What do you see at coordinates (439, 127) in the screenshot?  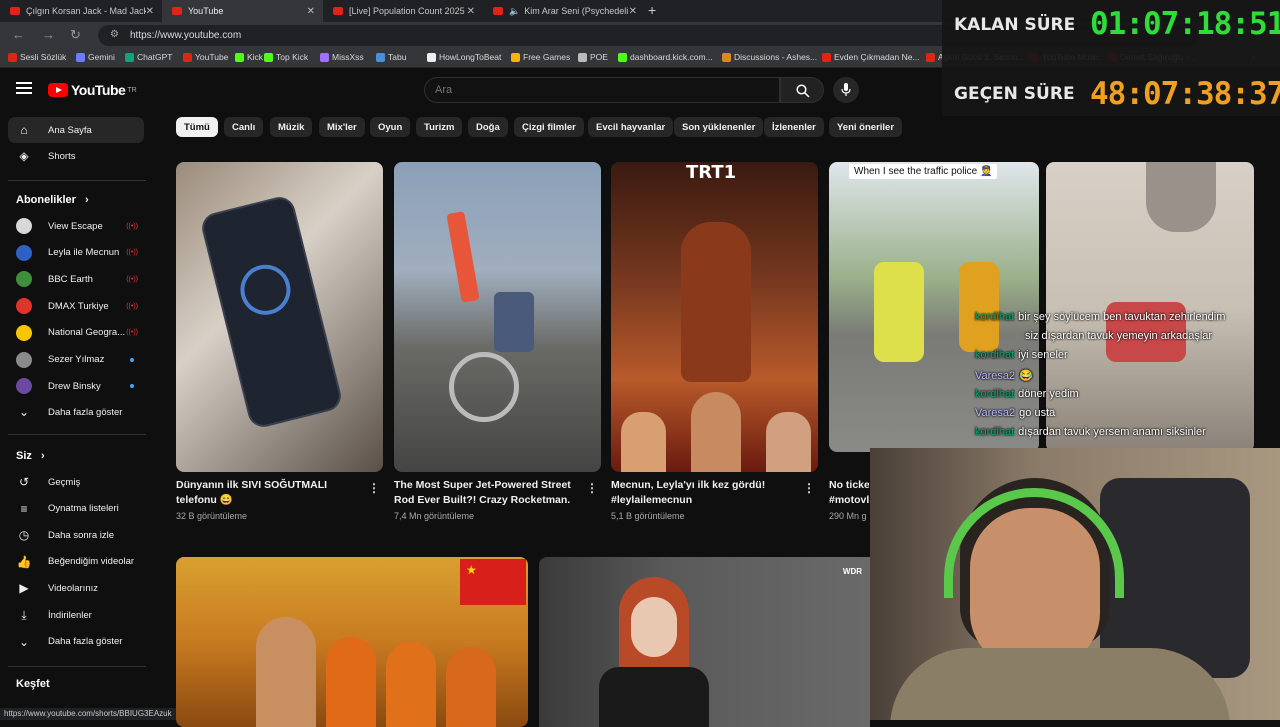 I see `filter-chip: Turizm` at bounding box center [439, 127].